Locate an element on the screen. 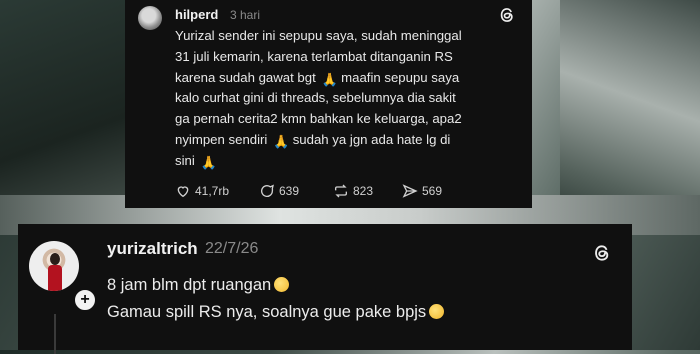 Image resolution: width=700 pixels, height=354 pixels. post-line-part: sini is located at coordinates (185, 160).